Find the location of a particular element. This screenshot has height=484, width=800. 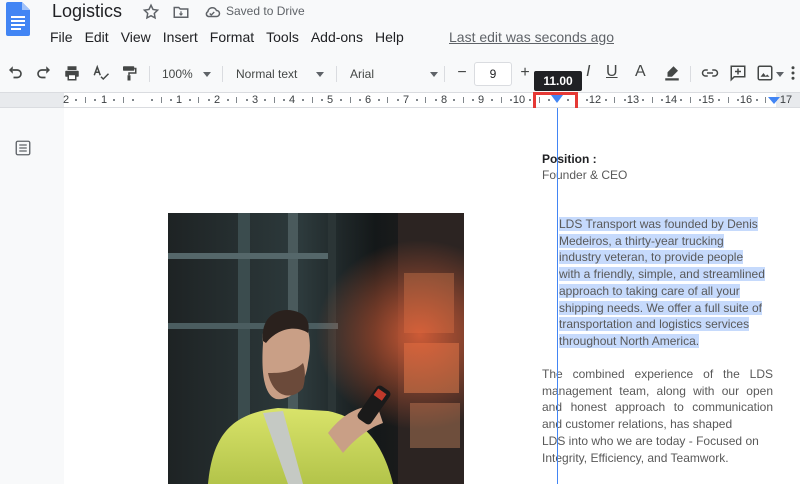

selected-text-line: Medeiros, a thirty-year trucking is located at coordinates (641, 240).